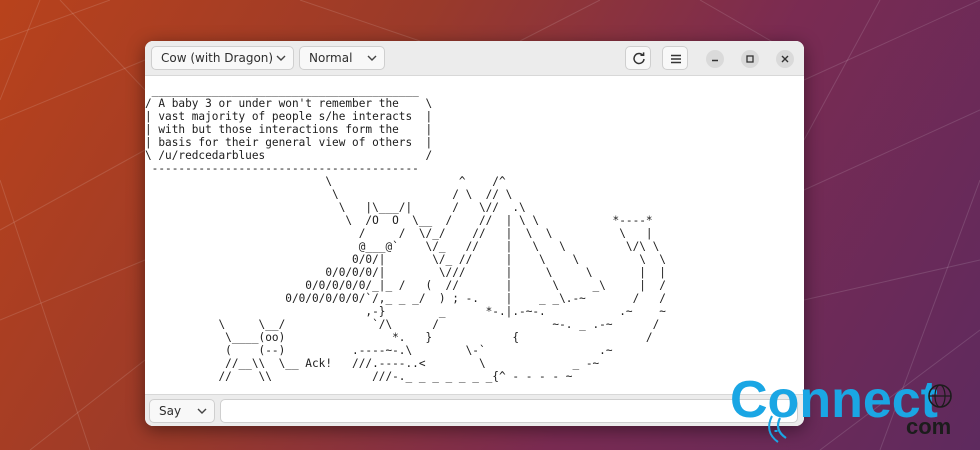 The height and width of the screenshot is (450, 980). What do you see at coordinates (841, 407) in the screenshot?
I see `connect-watermark-logo: Connect com` at bounding box center [841, 407].